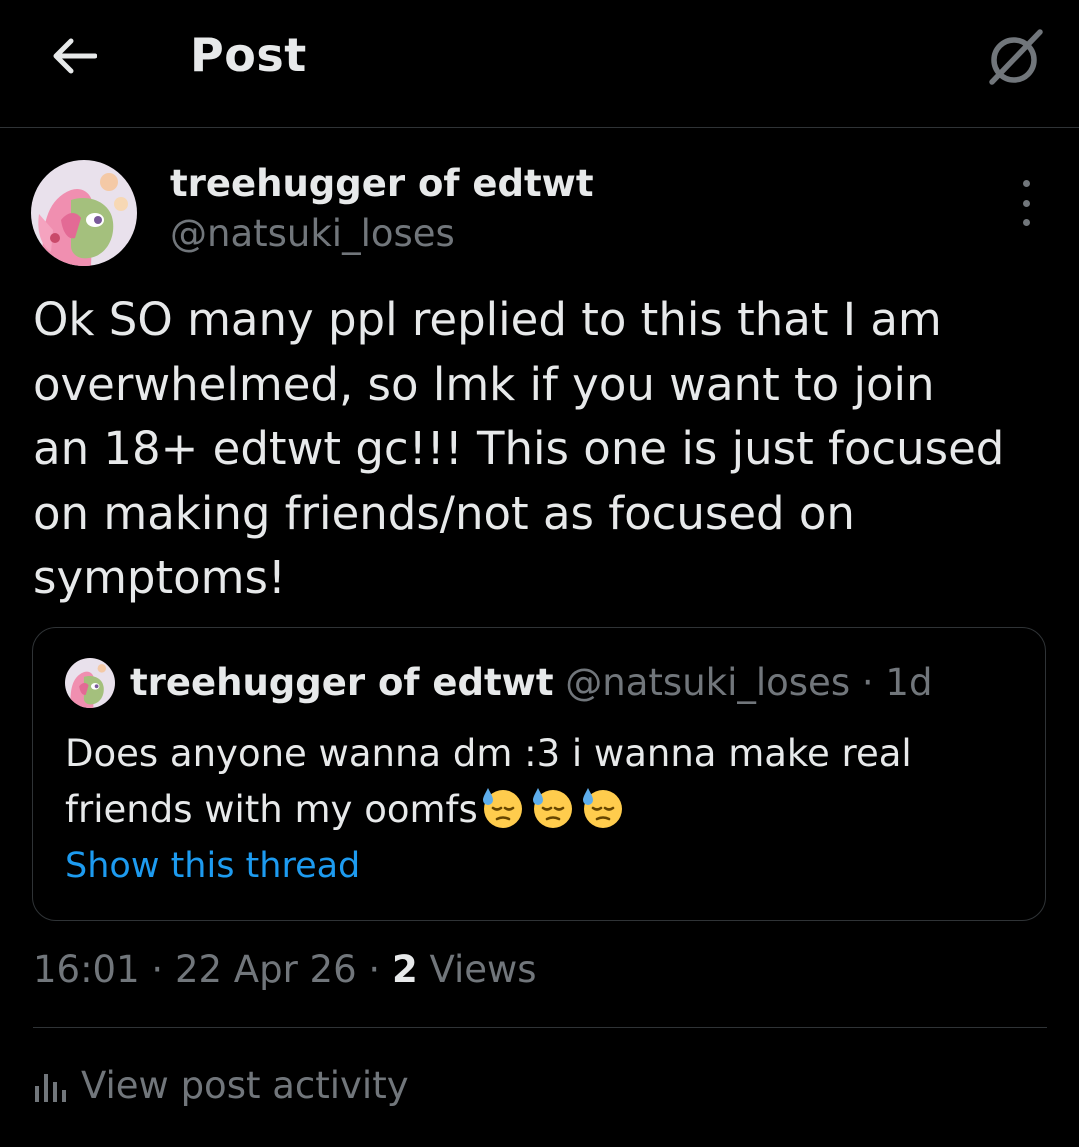 This screenshot has height=1147, width=1079. I want to click on post-time: 16:01, so click(86, 969).